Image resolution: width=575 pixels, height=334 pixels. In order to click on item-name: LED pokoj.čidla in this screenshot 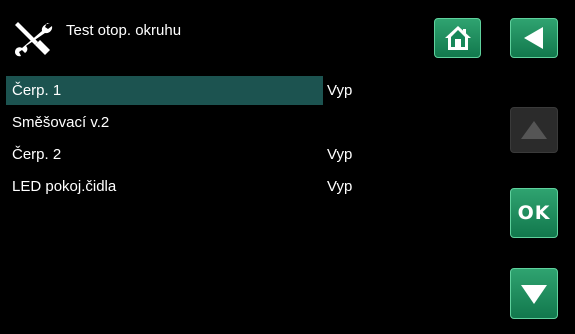, I will do `click(64, 186)`.